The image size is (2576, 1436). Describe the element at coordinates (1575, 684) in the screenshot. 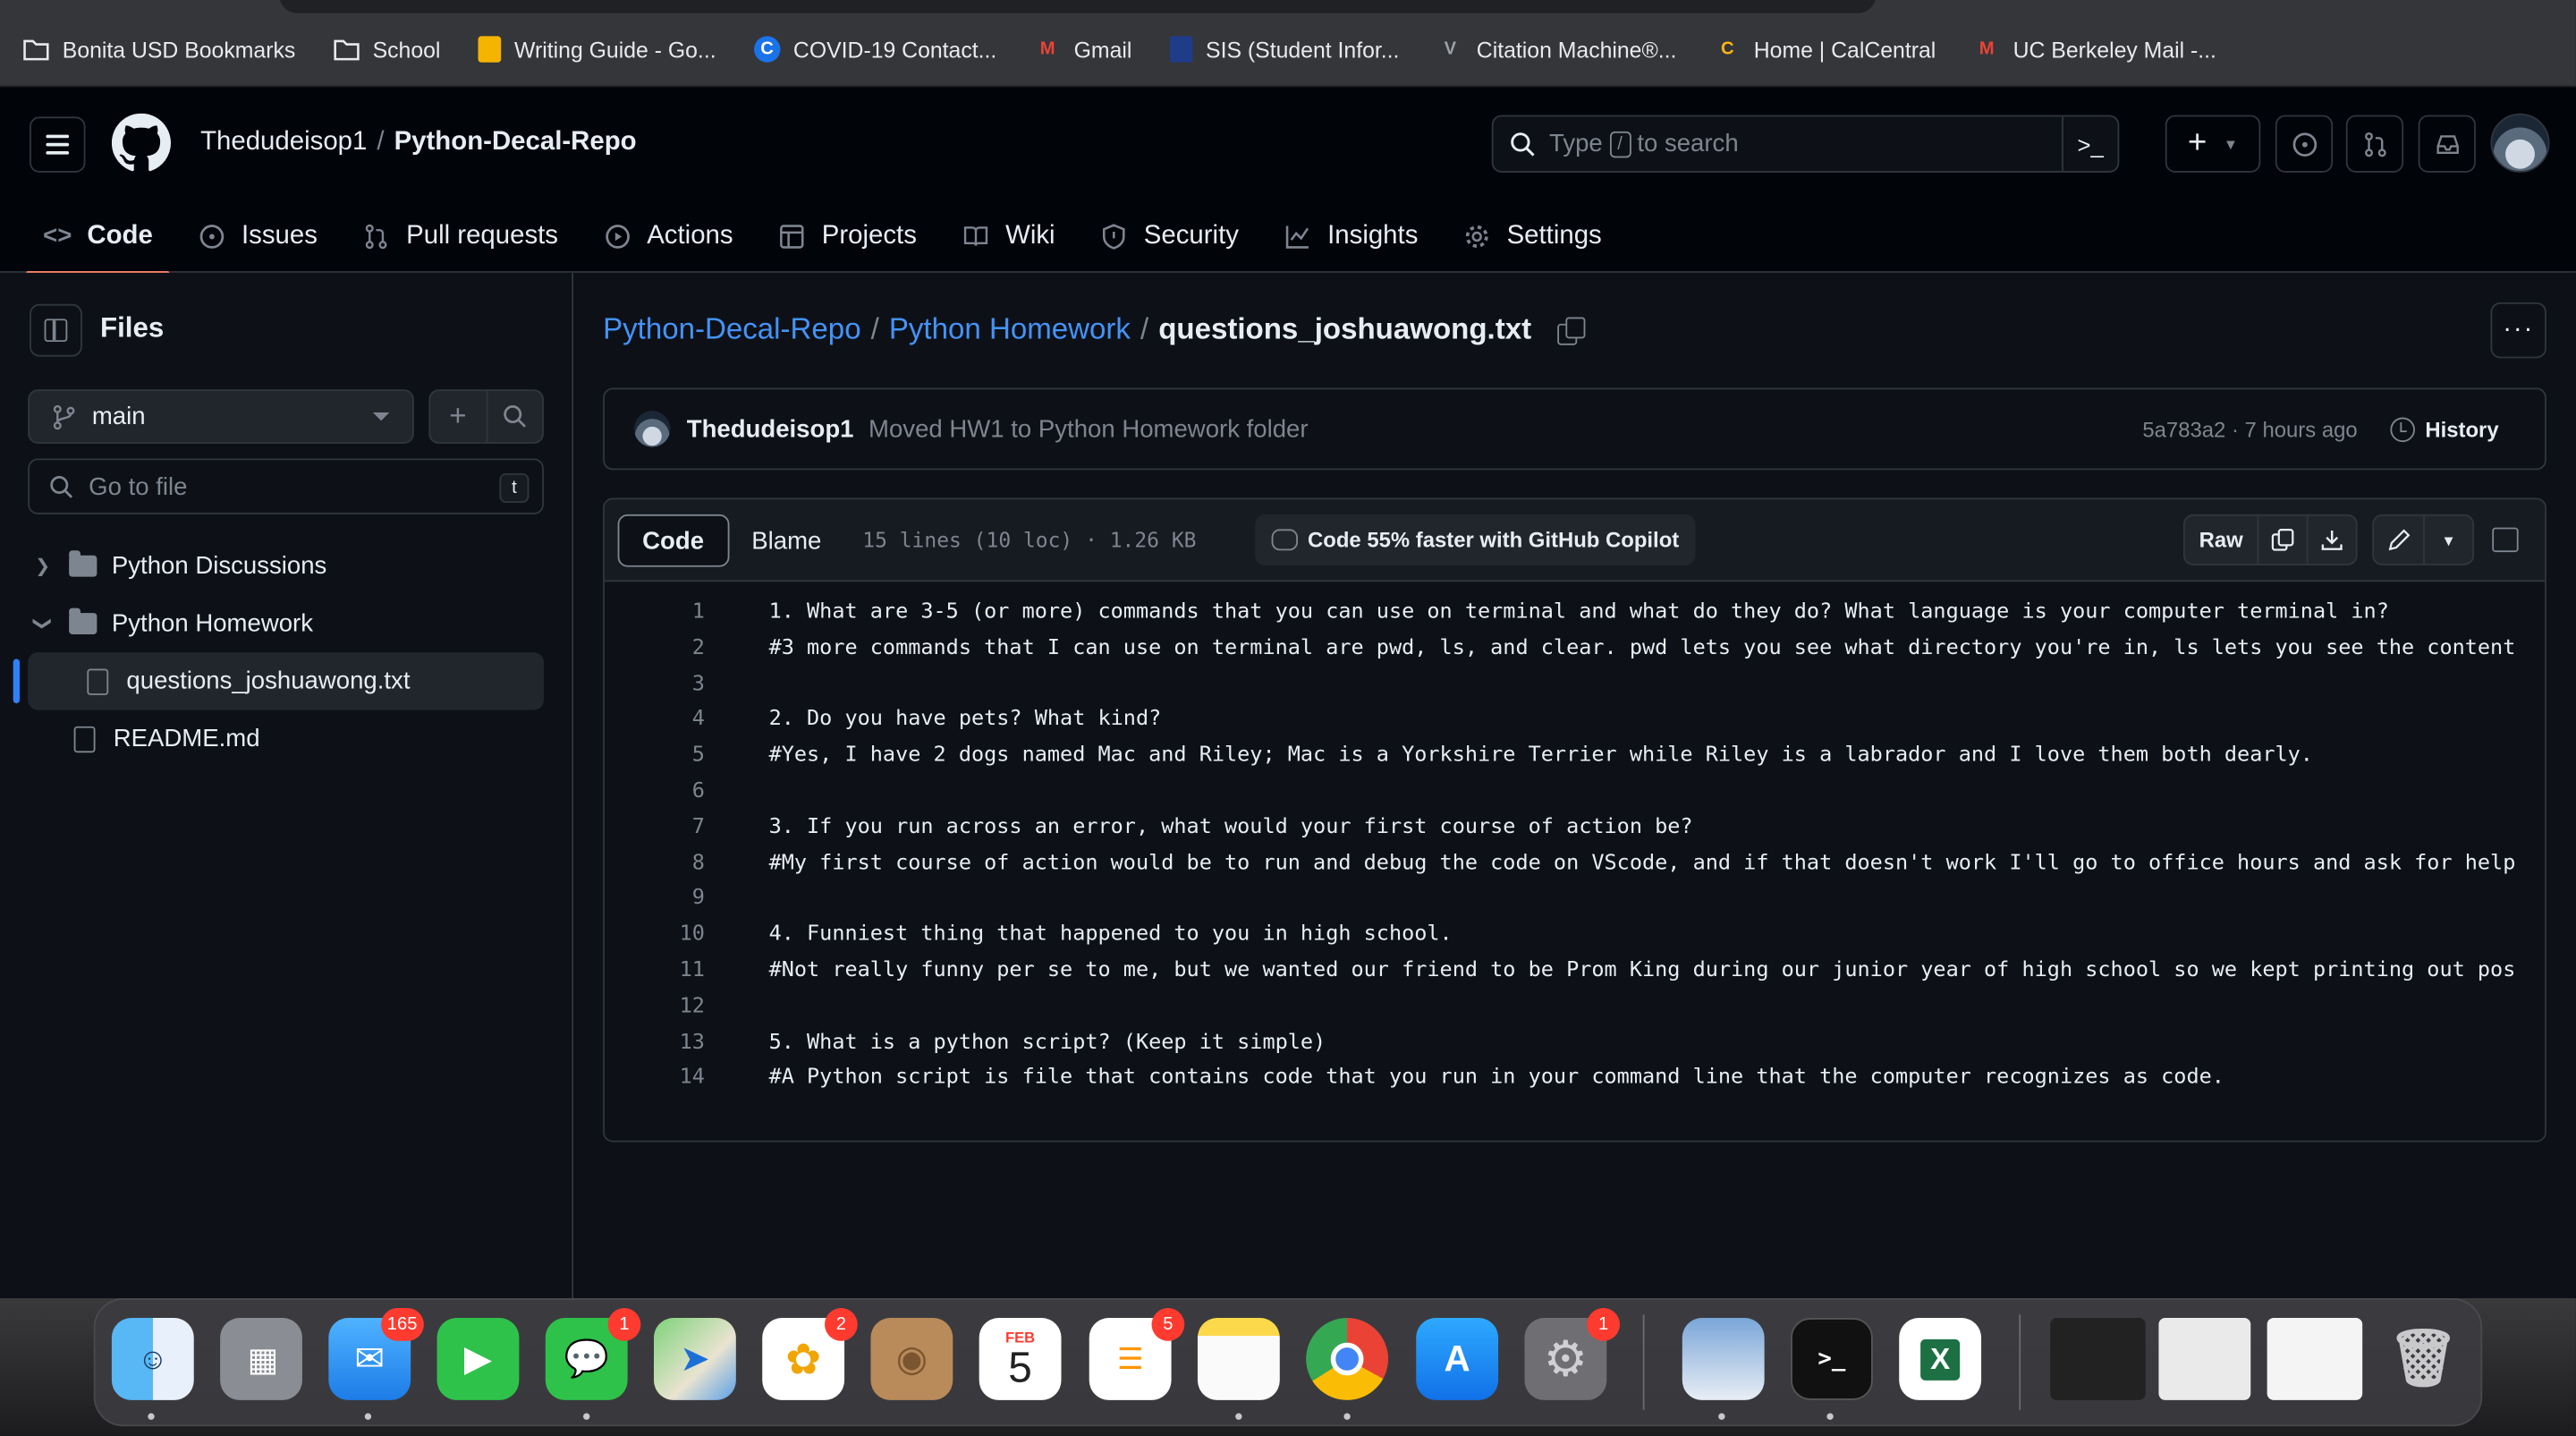

I see `code-line: 3` at that location.